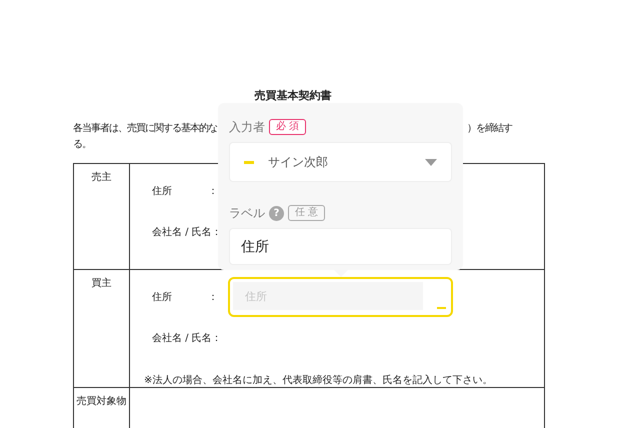 The height and width of the screenshot is (428, 638). What do you see at coordinates (340, 246) in the screenshot?
I see `label-input: 住所` at bounding box center [340, 246].